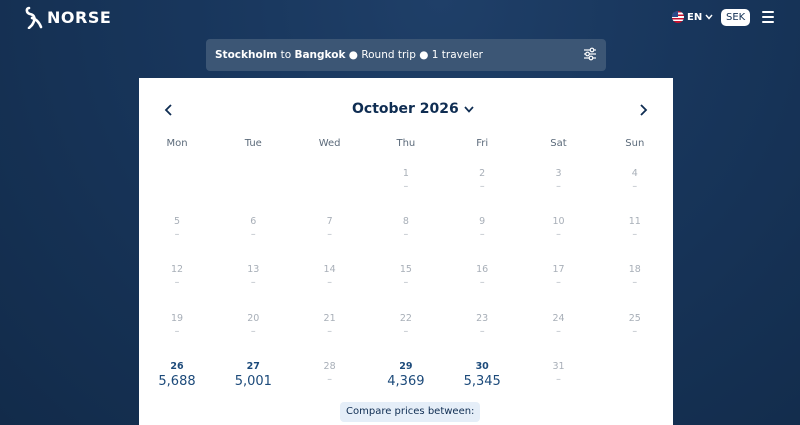 The height and width of the screenshot is (425, 800). I want to click on day-number: 22, so click(405, 318).